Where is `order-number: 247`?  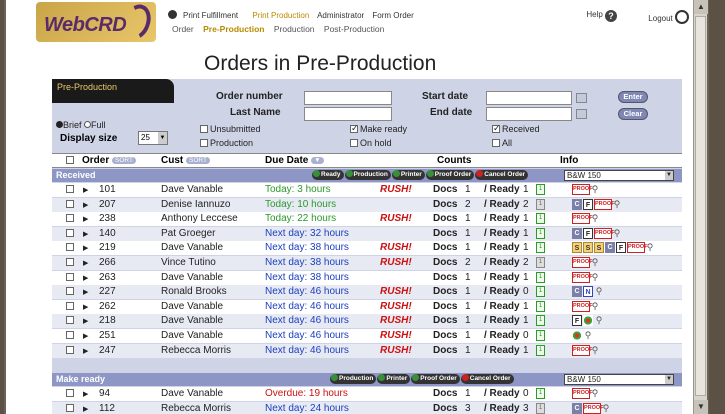
order-number: 247 is located at coordinates (107, 350).